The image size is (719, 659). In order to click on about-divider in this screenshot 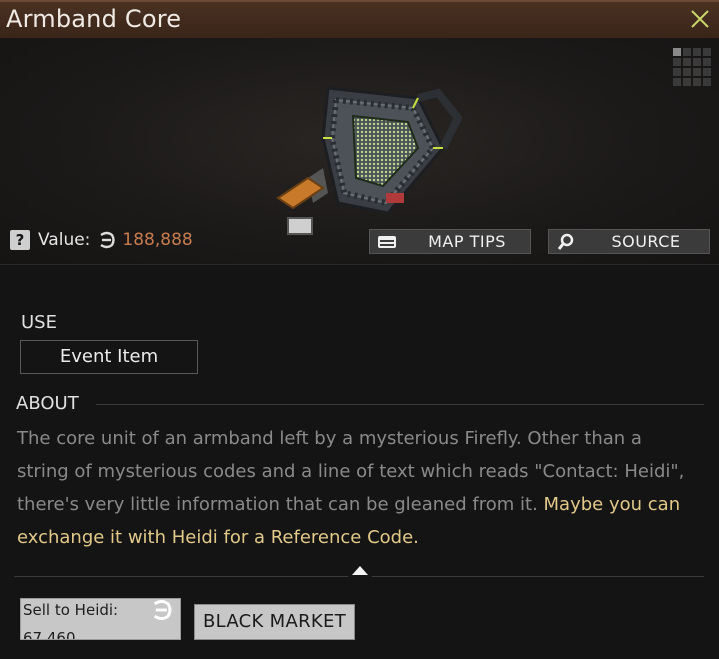, I will do `click(400, 404)`.